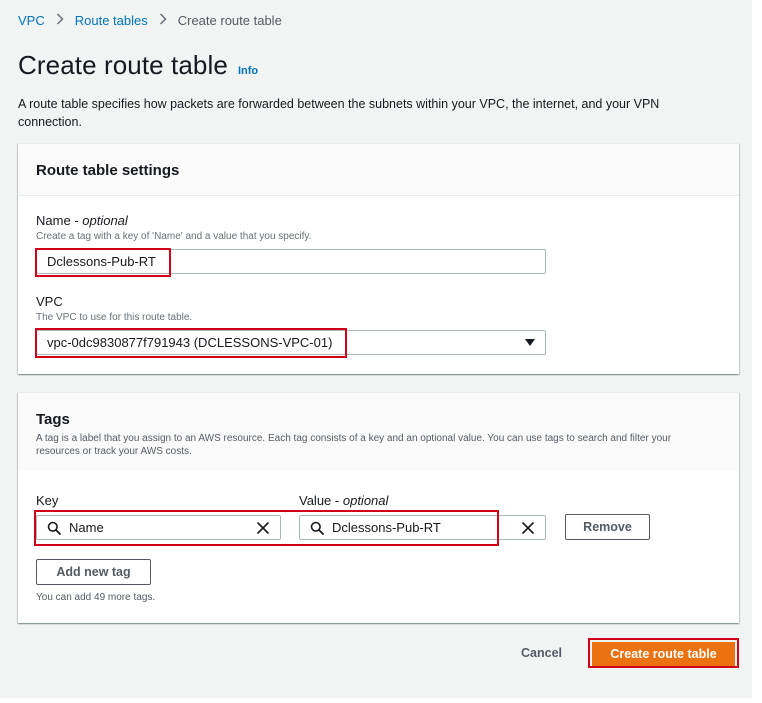 This screenshot has width=762, height=703. Describe the element at coordinates (365, 500) in the screenshot. I see `tag-value-header-optional: optional` at that location.